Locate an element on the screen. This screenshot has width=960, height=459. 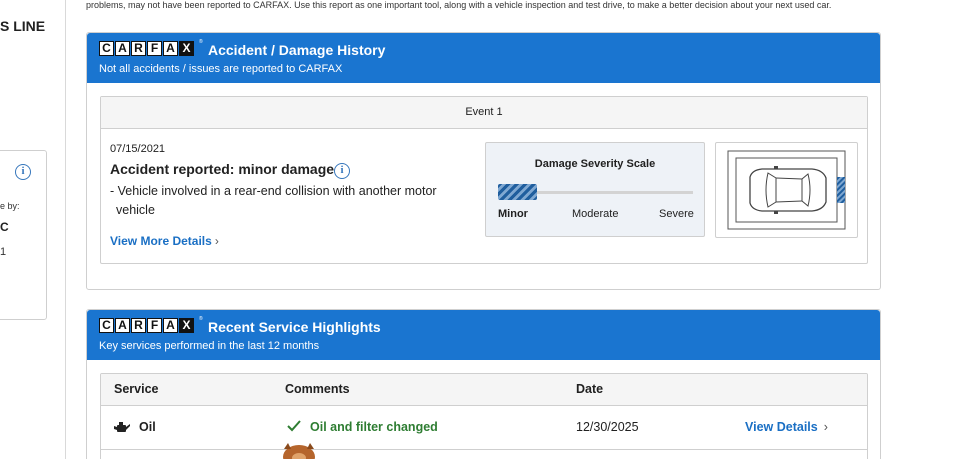
accident-card-title: Accident / Damage History is located at coordinates (297, 50).